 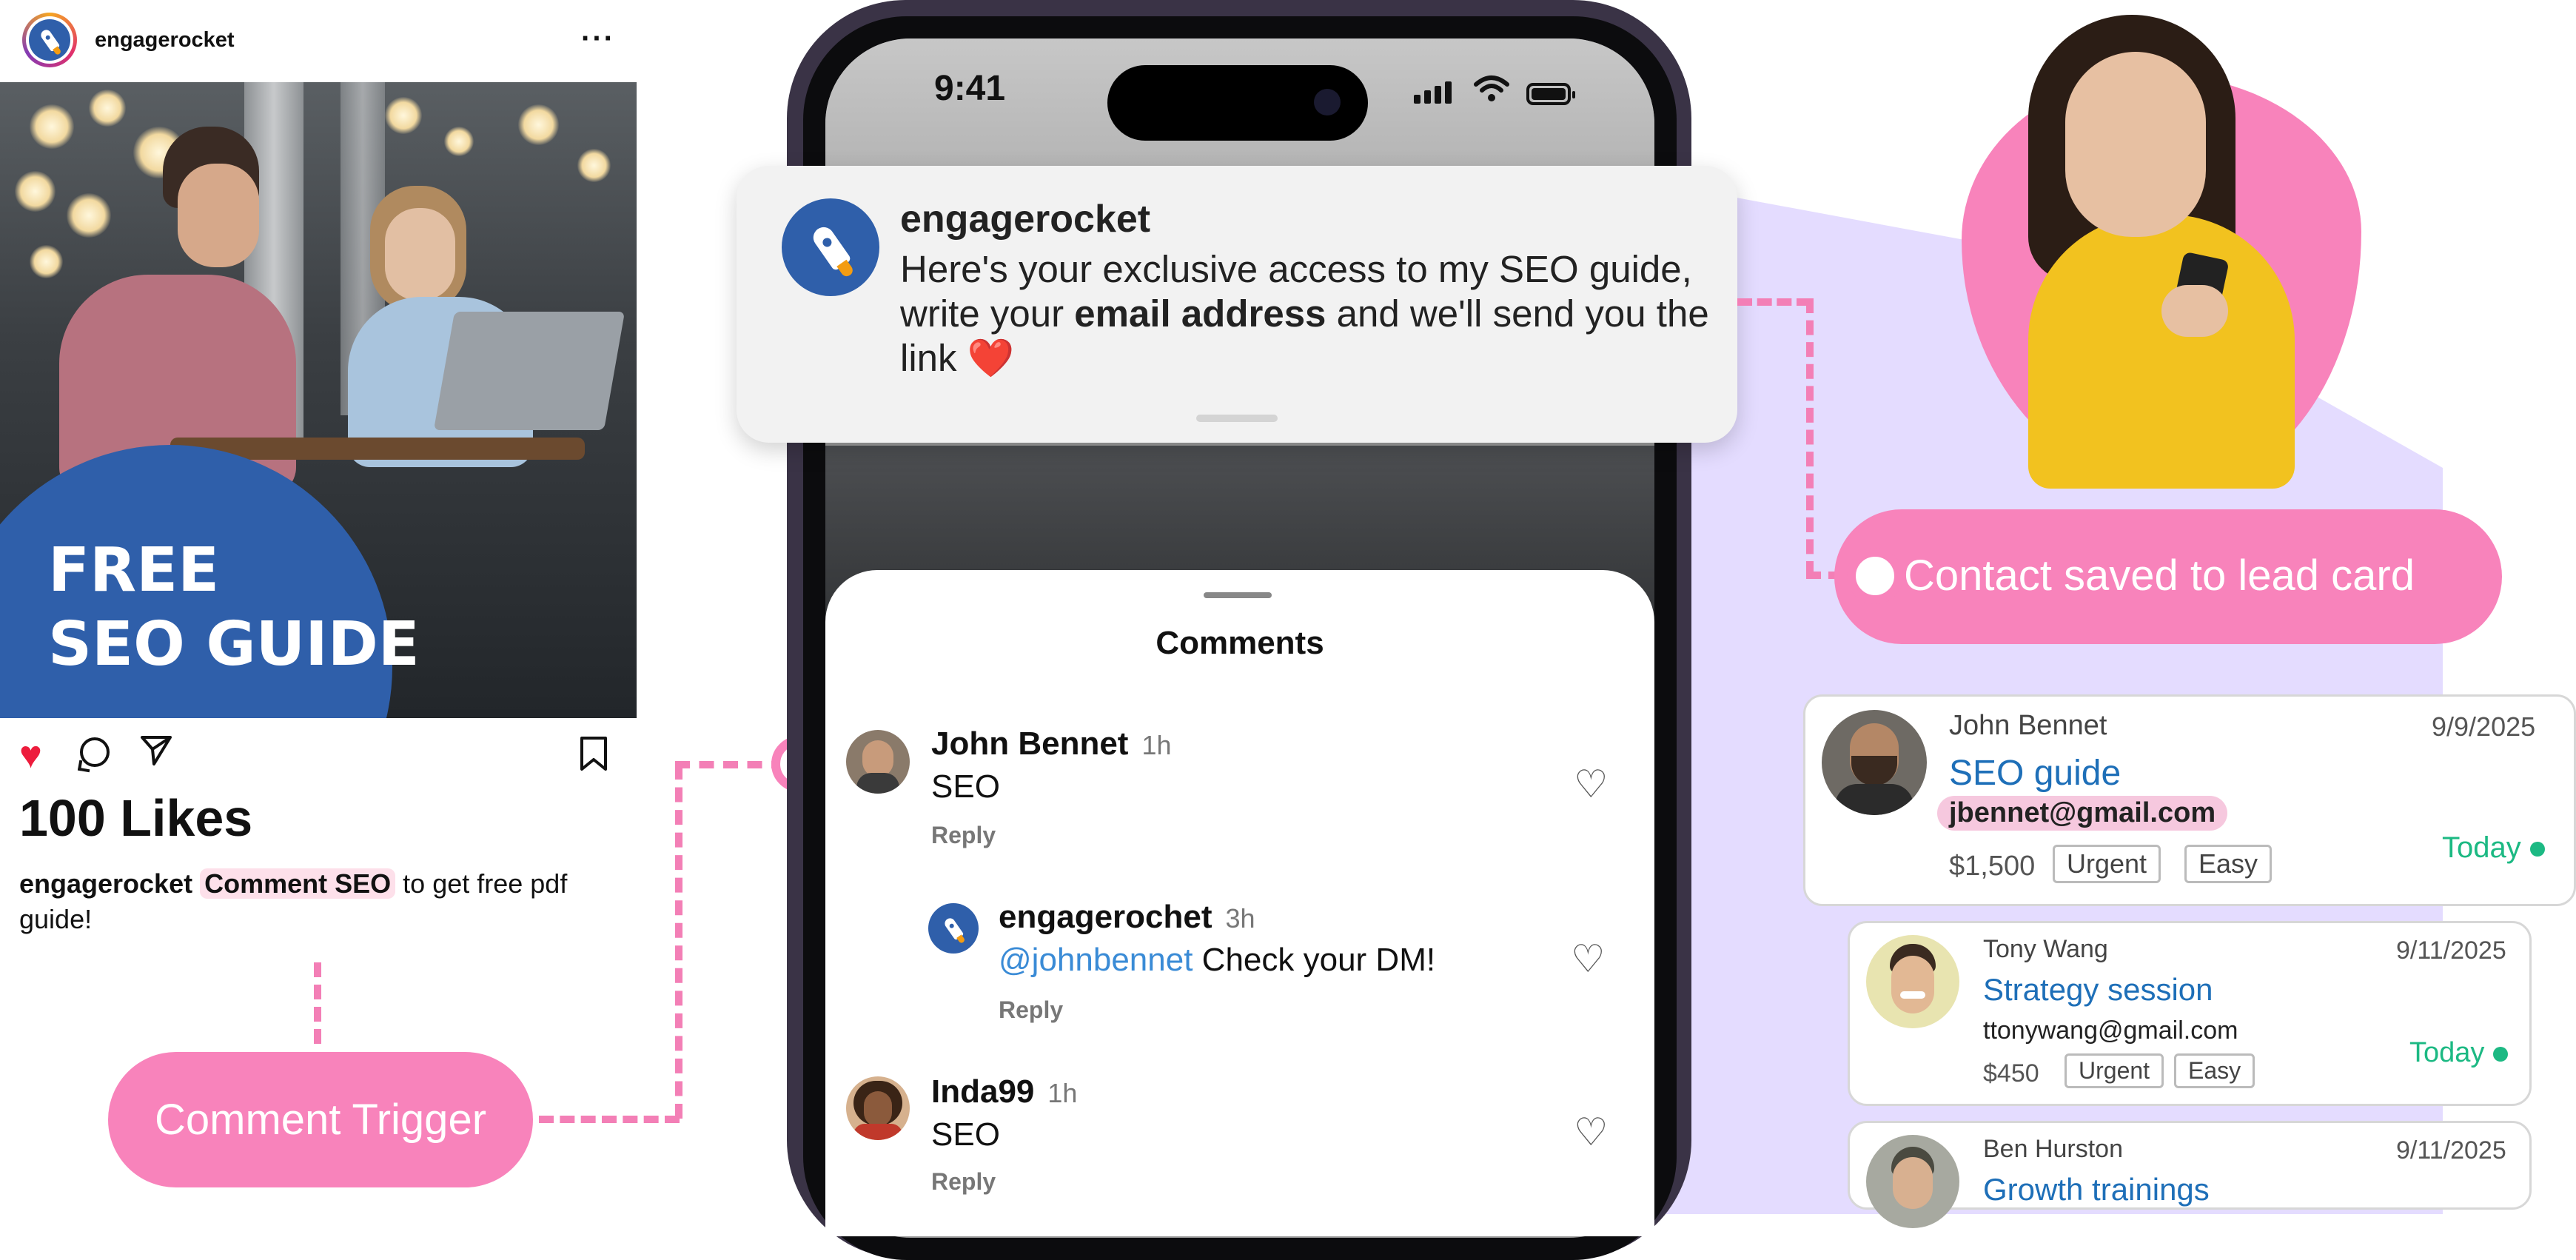 What do you see at coordinates (2110, 1030) in the screenshot?
I see `lead-email: ttonywang@gmail.com` at bounding box center [2110, 1030].